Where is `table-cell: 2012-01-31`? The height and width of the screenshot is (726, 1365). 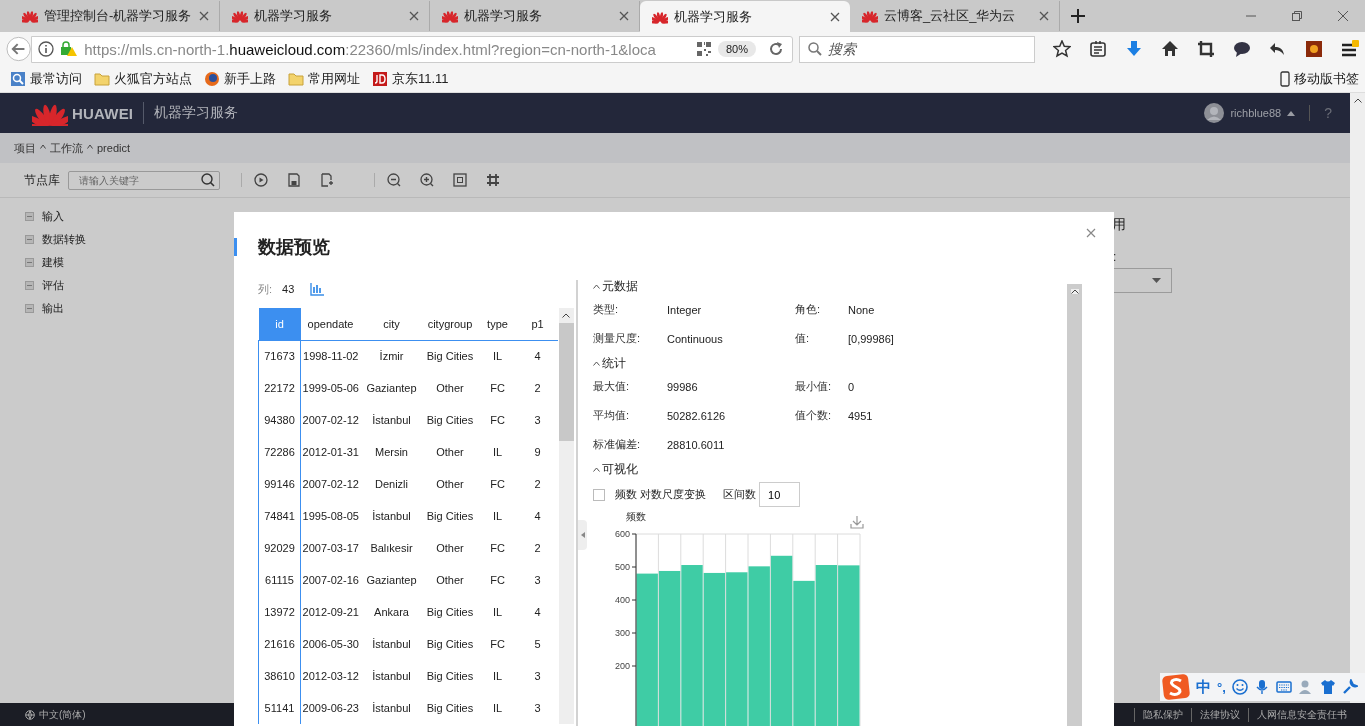 table-cell: 2012-01-31 is located at coordinates (330, 452).